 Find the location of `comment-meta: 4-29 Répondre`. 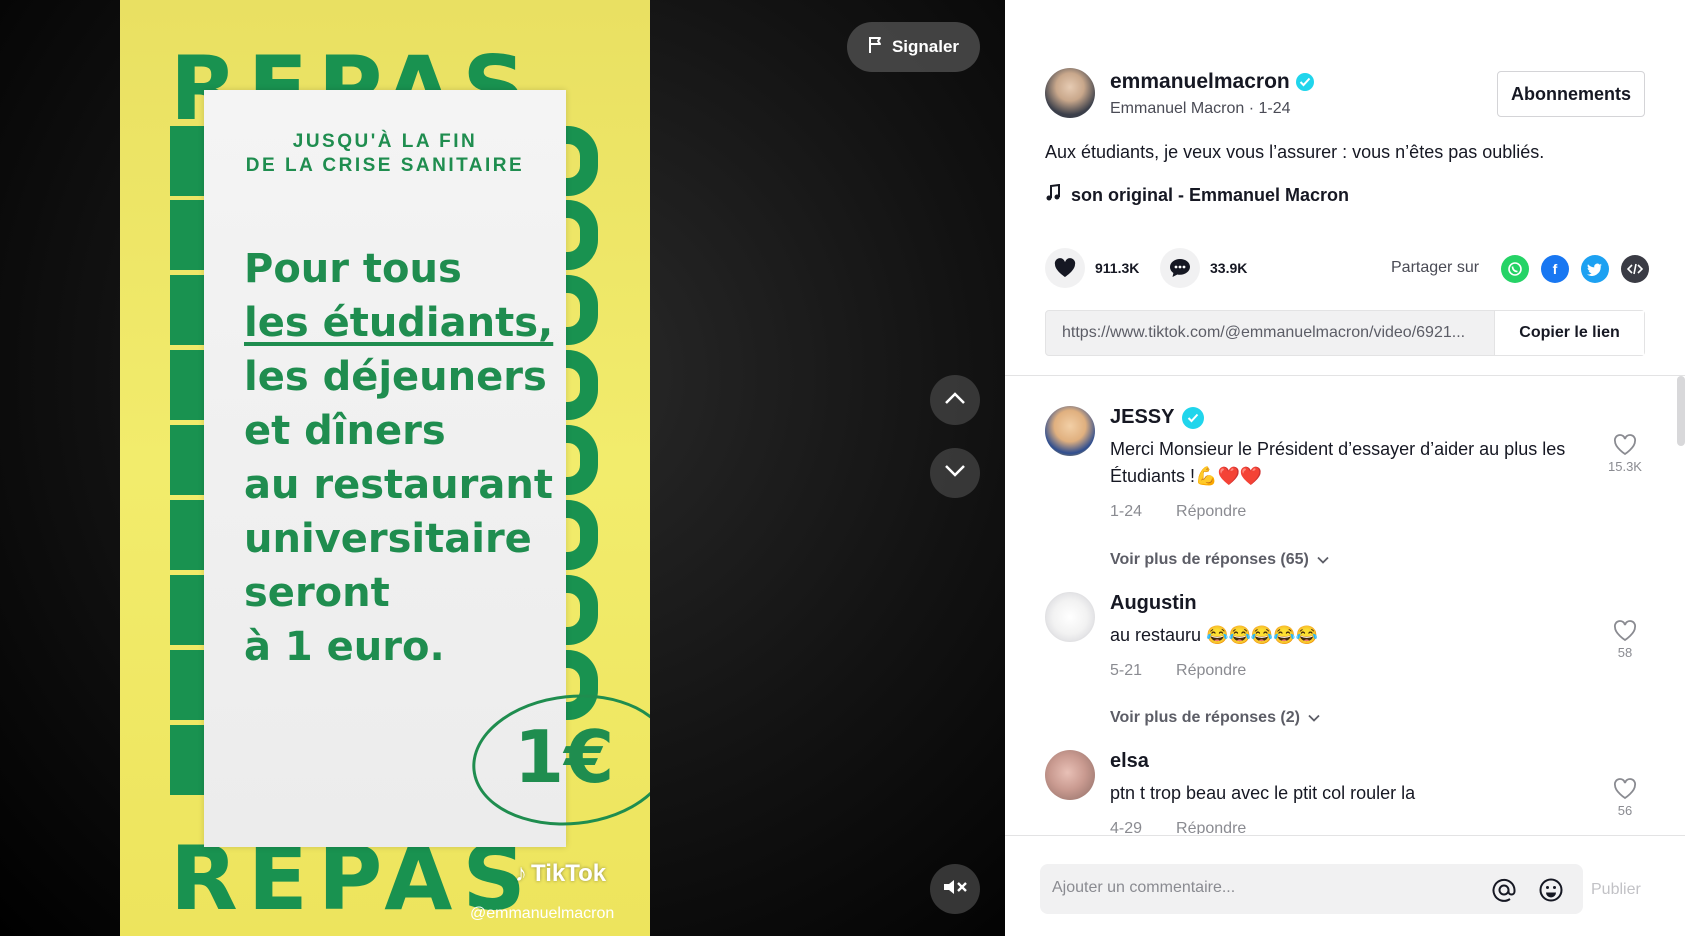

comment-meta: 4-29 Répondre is located at coordinates (1178, 827).